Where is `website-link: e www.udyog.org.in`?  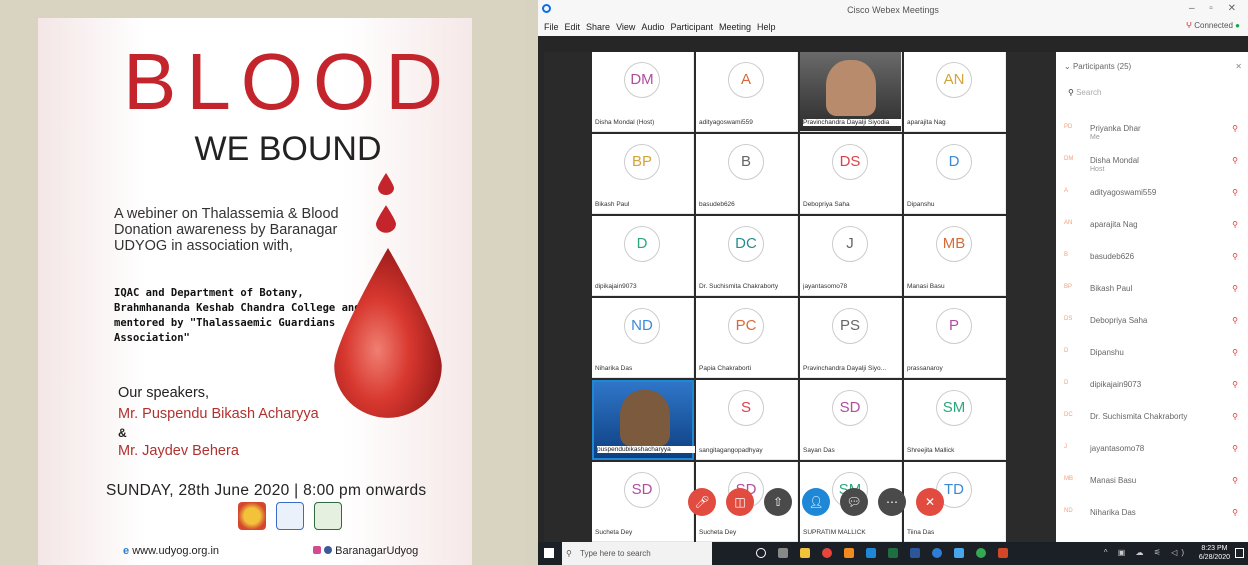 website-link: e www.udyog.org.in is located at coordinates (171, 551).